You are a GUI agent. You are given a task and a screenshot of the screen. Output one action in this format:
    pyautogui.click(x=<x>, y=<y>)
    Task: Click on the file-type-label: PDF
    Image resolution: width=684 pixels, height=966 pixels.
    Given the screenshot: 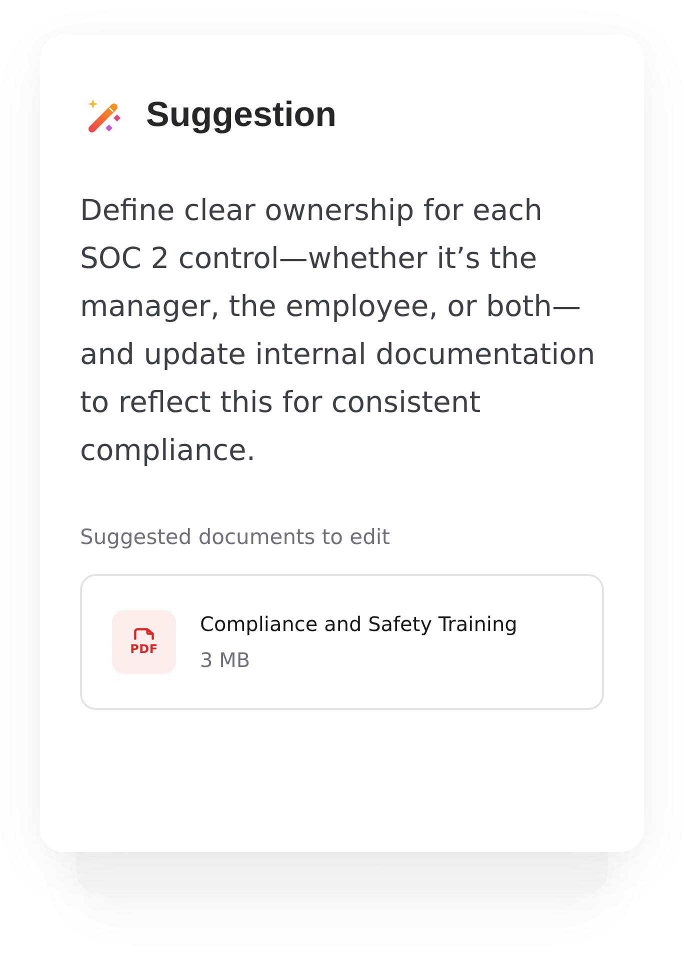 What is the action you would take?
    pyautogui.click(x=144, y=649)
    